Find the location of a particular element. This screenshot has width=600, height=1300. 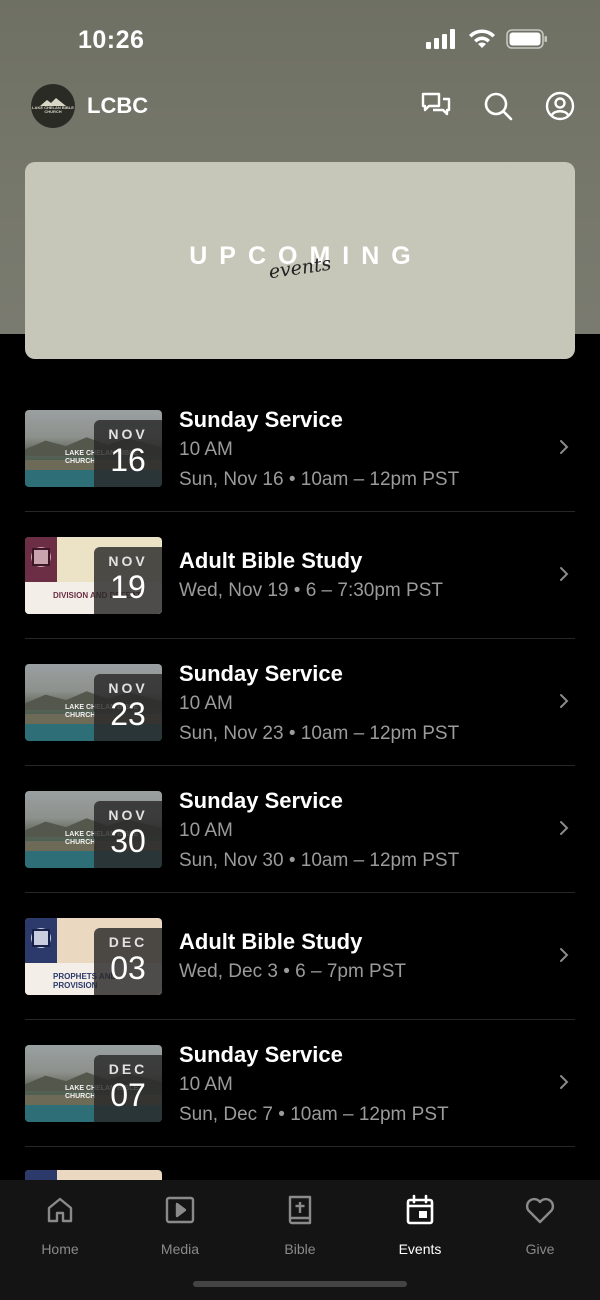

logo-text: LAKE CHELAN BIBLE CHURCH is located at coordinates (53, 109).